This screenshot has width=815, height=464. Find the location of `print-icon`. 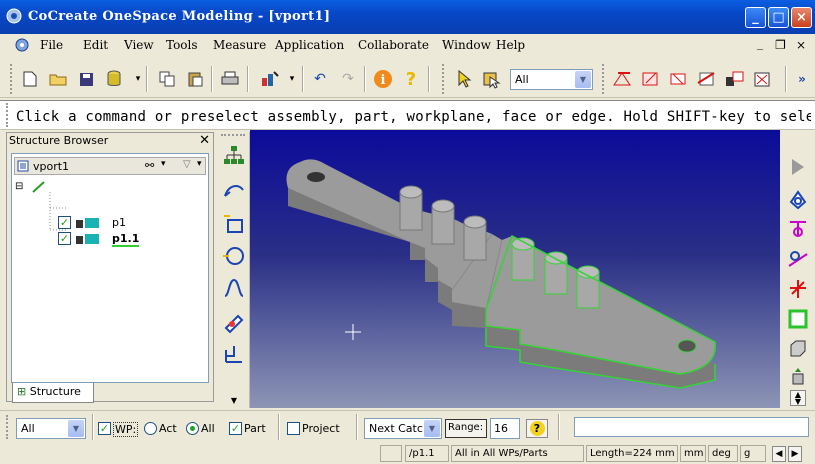

print-icon is located at coordinates (230, 79).